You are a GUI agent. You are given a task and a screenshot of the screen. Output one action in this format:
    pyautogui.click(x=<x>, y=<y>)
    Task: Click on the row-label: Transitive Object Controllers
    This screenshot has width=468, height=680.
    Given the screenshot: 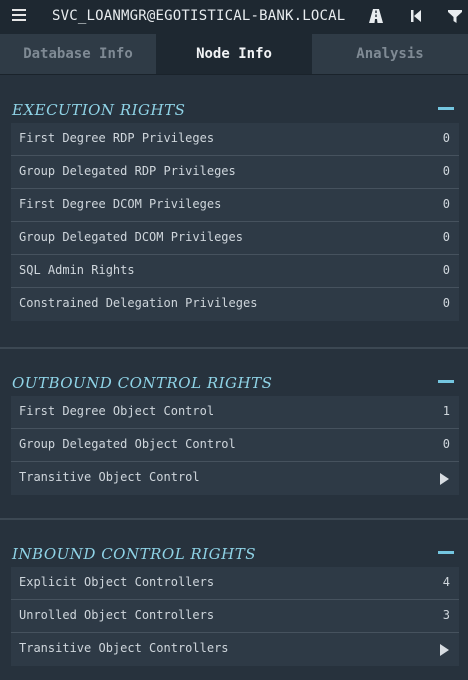 What is the action you would take?
    pyautogui.click(x=124, y=648)
    